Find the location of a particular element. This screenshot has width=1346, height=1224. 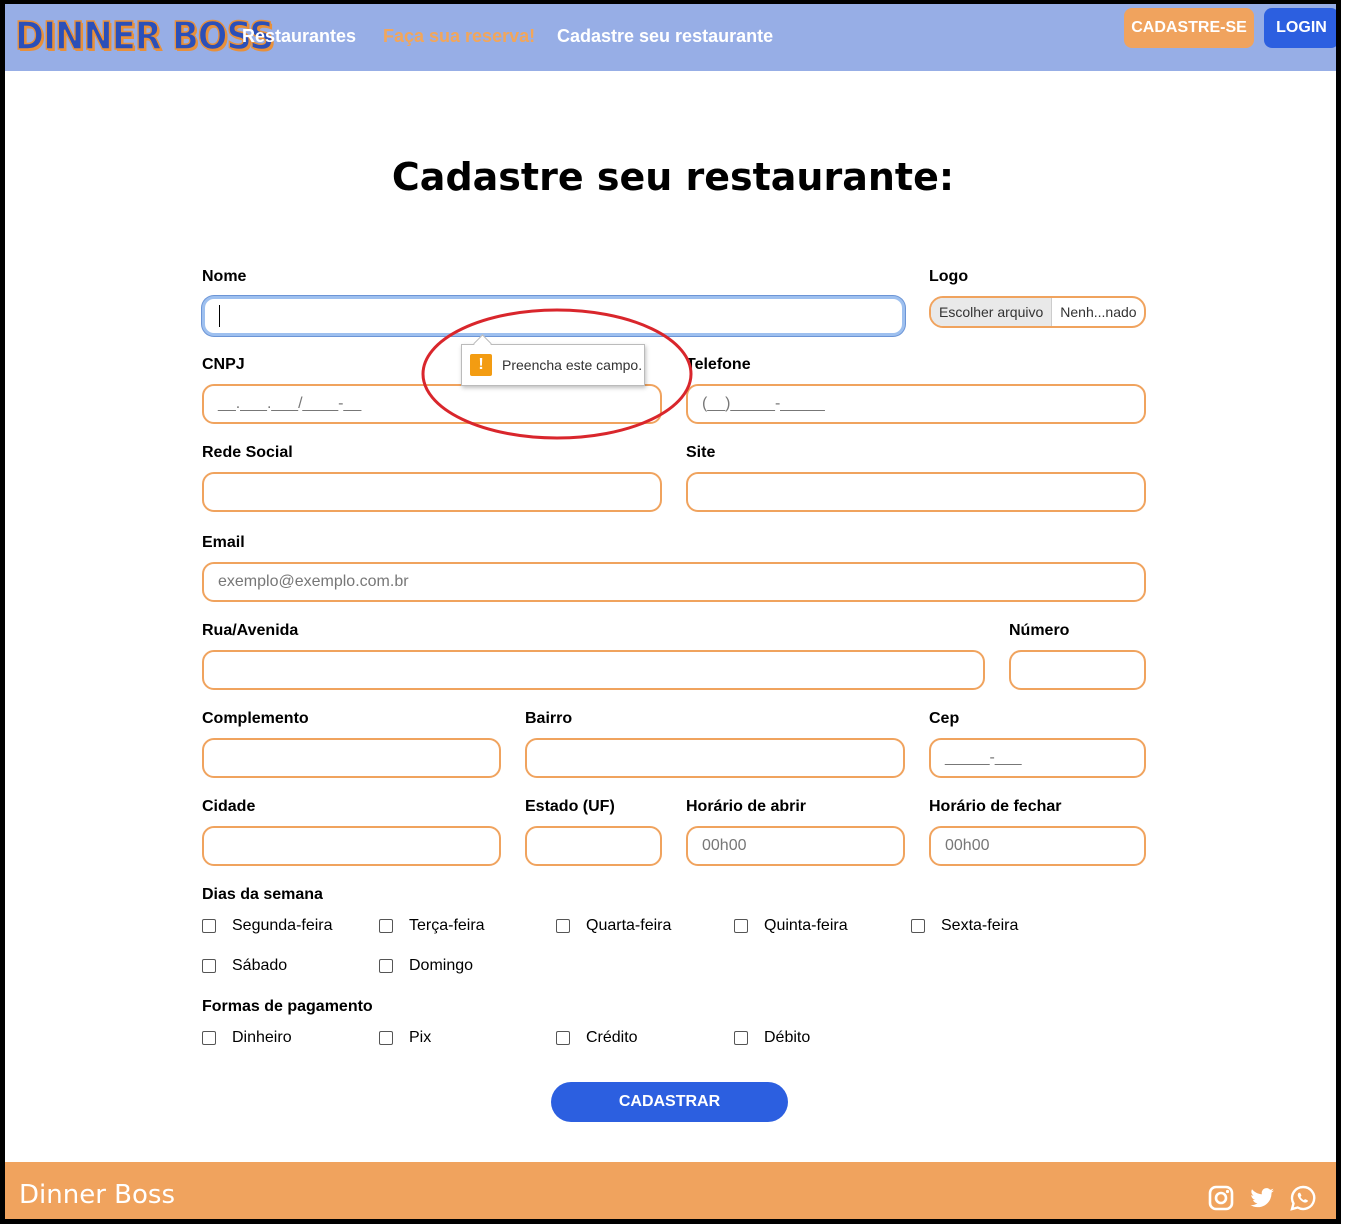

checkbox-credito: Crédito is located at coordinates (597, 1038).